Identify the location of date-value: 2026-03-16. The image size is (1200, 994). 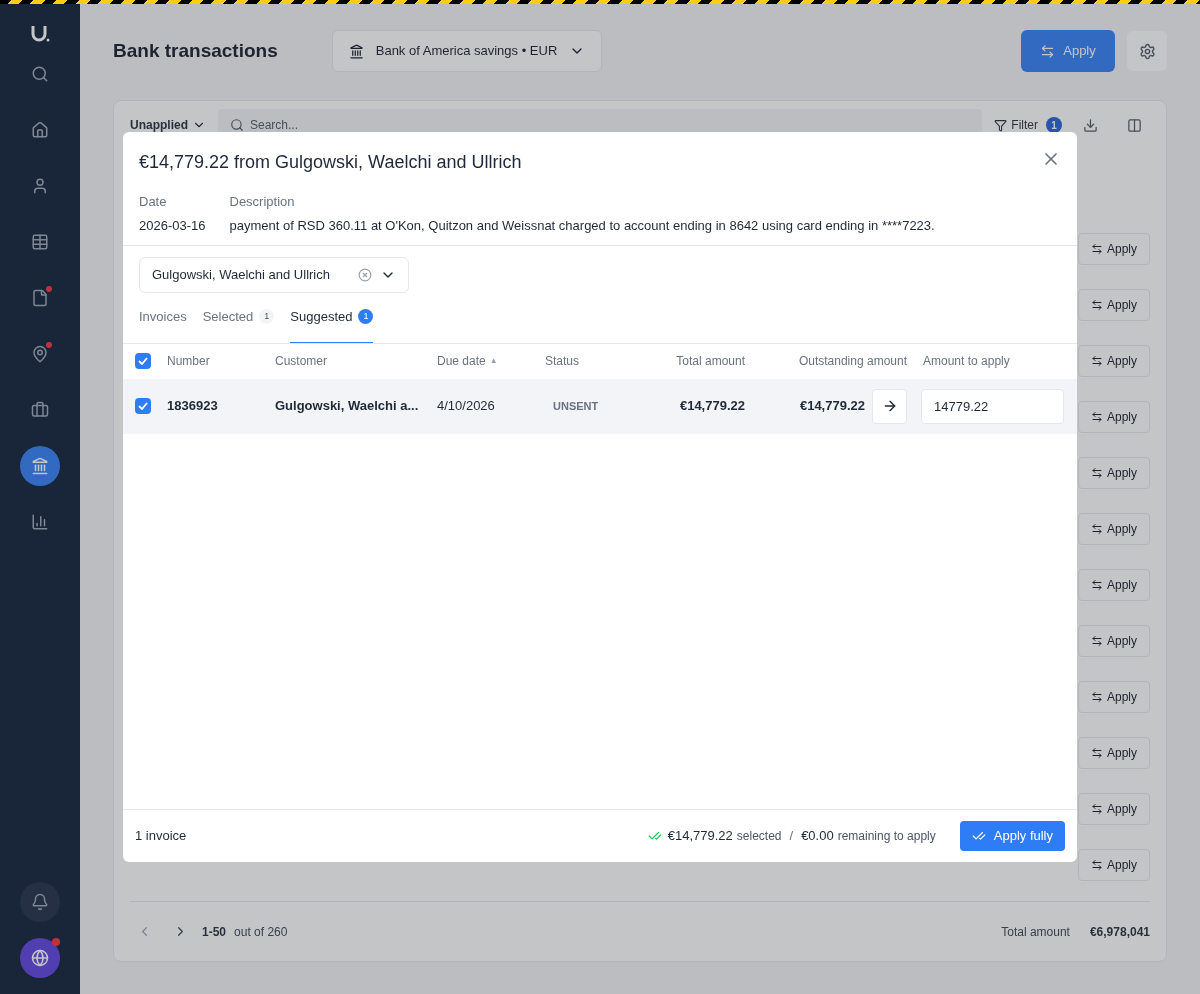
(172, 225).